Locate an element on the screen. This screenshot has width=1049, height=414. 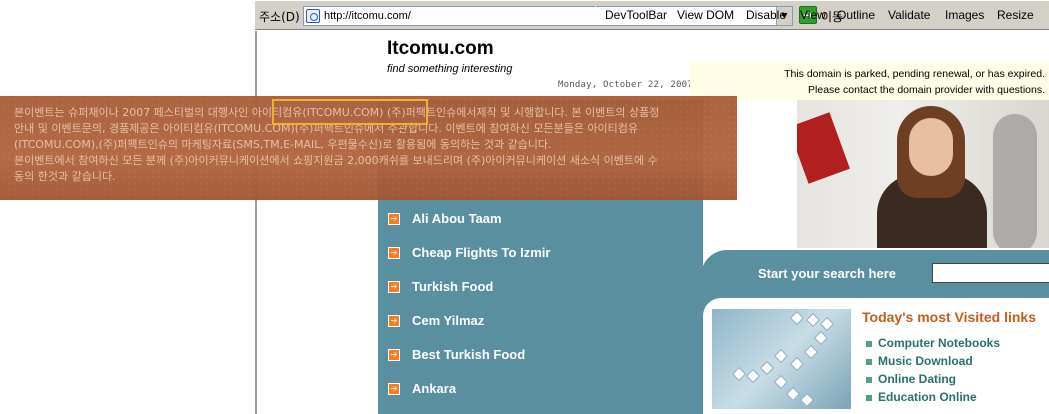
toolbar-separator is located at coordinates (595, 15).